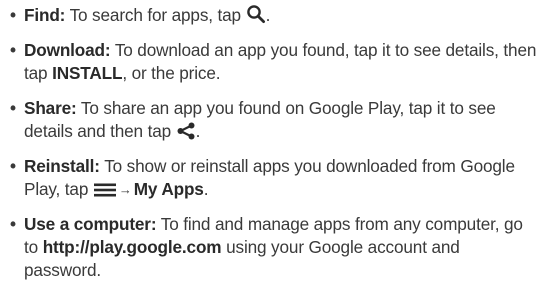 Image resolution: width=548 pixels, height=305 pixels. I want to click on tip-term: Share:, so click(50, 108).